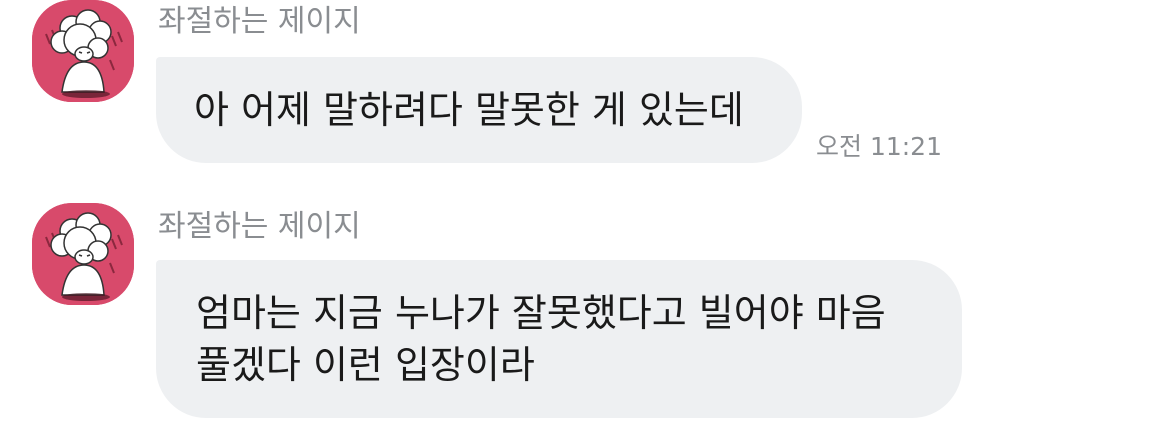  Describe the element at coordinates (469, 110) in the screenshot. I see `message-text: 아 어제 말하려다 말못한 게 있는데` at that location.